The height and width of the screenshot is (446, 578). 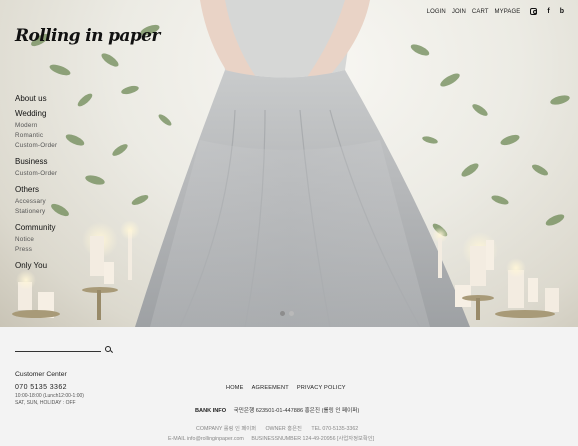 I want to click on menu-wedding-romantic: Romantic, so click(x=55, y=136).